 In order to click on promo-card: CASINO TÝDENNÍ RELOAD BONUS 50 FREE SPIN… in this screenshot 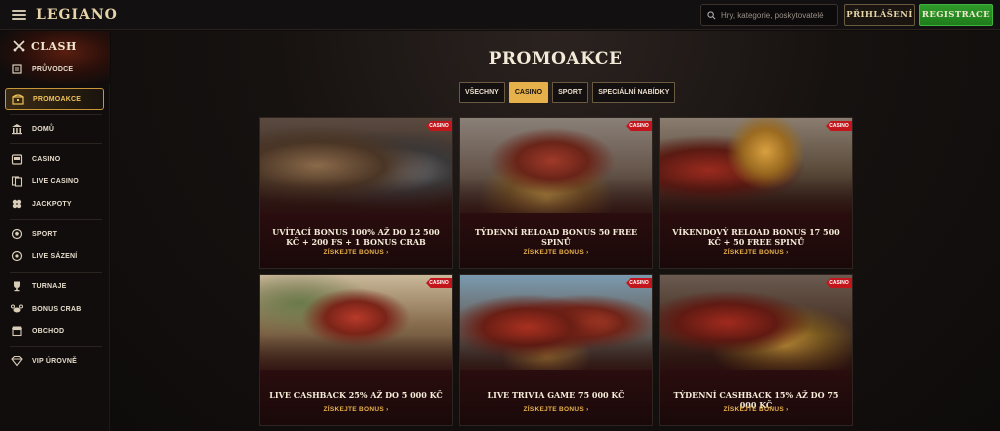, I will do `click(556, 193)`.